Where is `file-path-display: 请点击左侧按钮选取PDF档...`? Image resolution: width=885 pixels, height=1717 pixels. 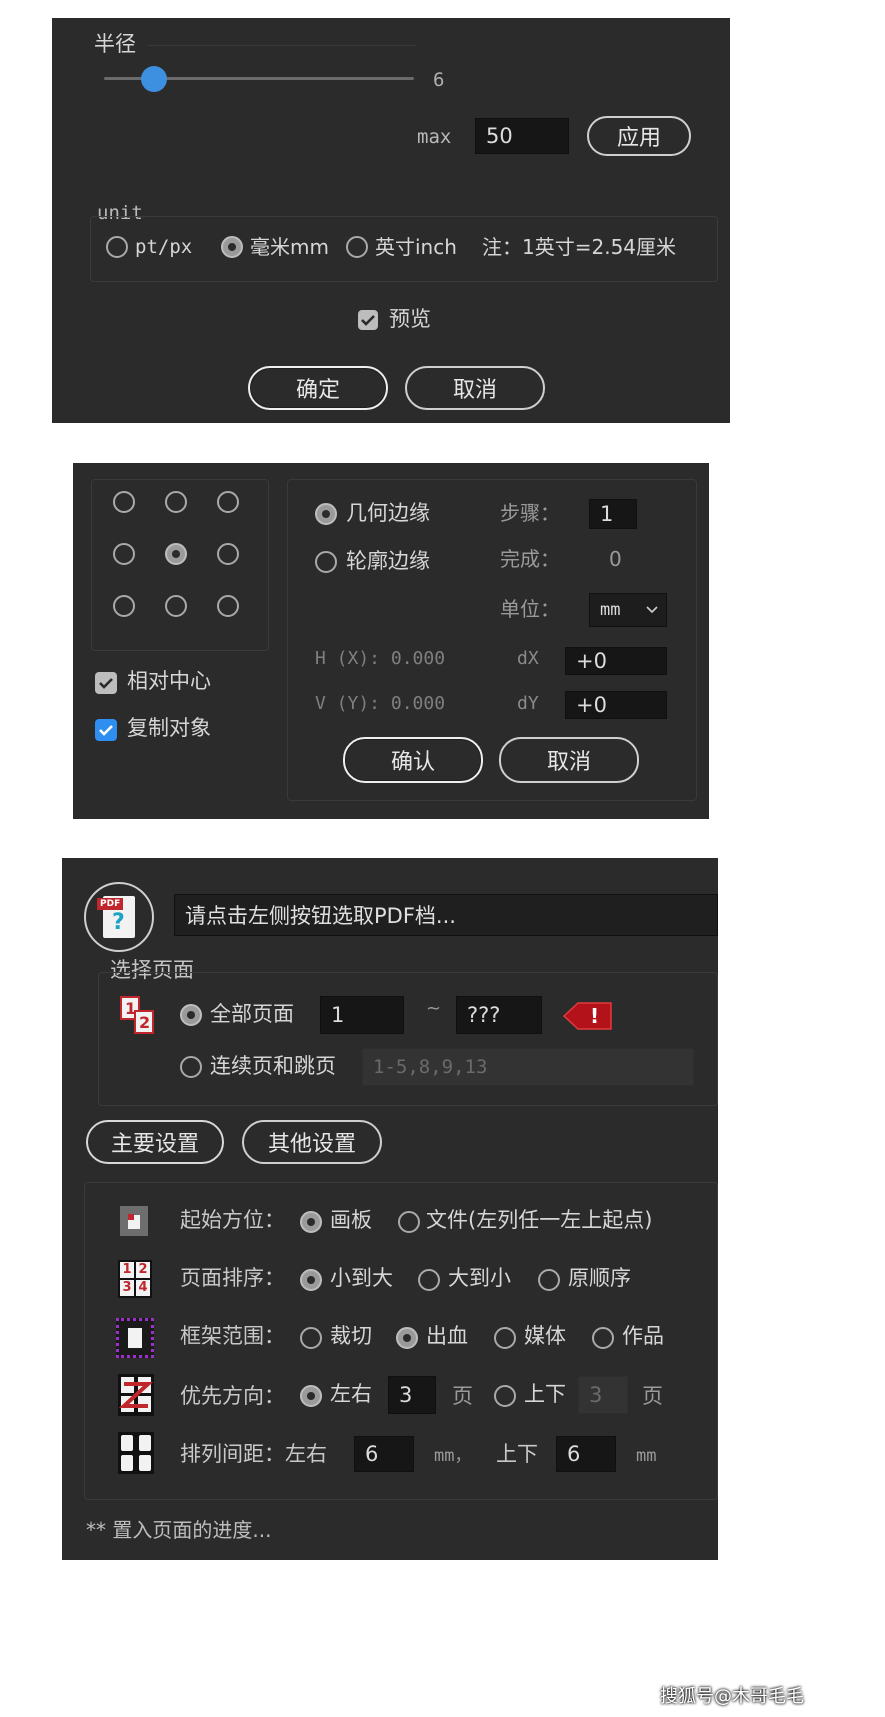 file-path-display: 请点击左侧按钮选取PDF档... is located at coordinates (446, 915).